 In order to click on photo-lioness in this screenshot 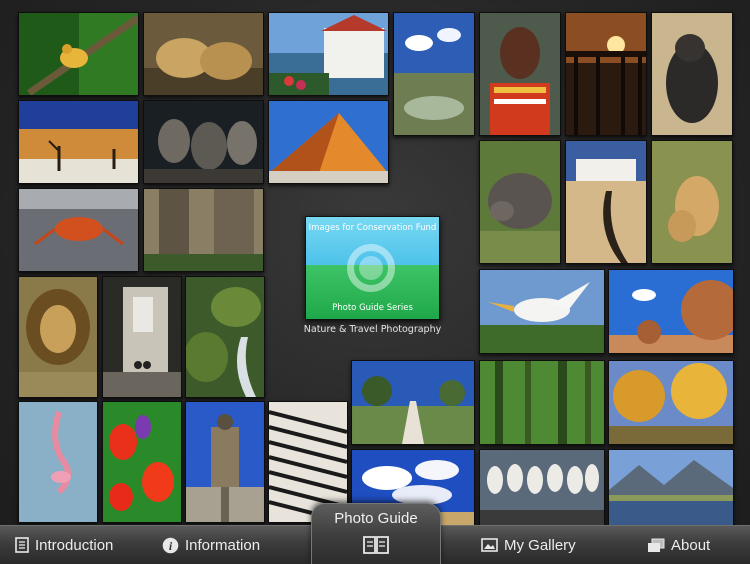, I will do `click(692, 202)`.